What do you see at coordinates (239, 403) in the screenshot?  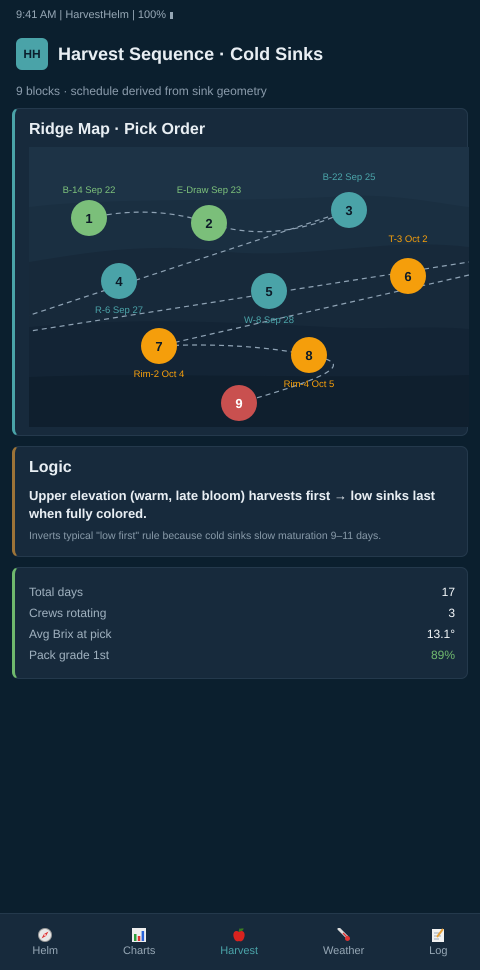 I see `block-marker: 9` at bounding box center [239, 403].